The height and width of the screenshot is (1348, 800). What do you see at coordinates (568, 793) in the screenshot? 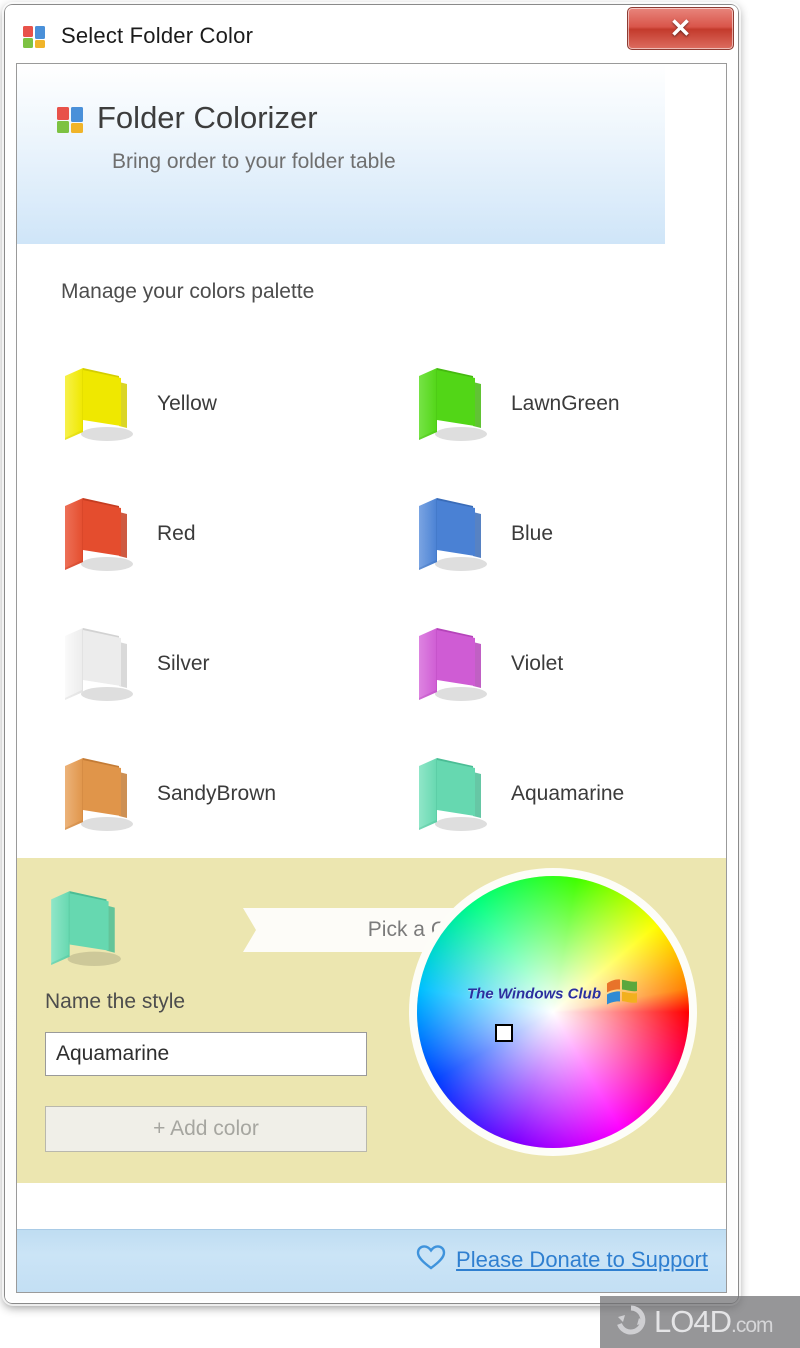
I see `palette-item-label: Aquamarine` at bounding box center [568, 793].